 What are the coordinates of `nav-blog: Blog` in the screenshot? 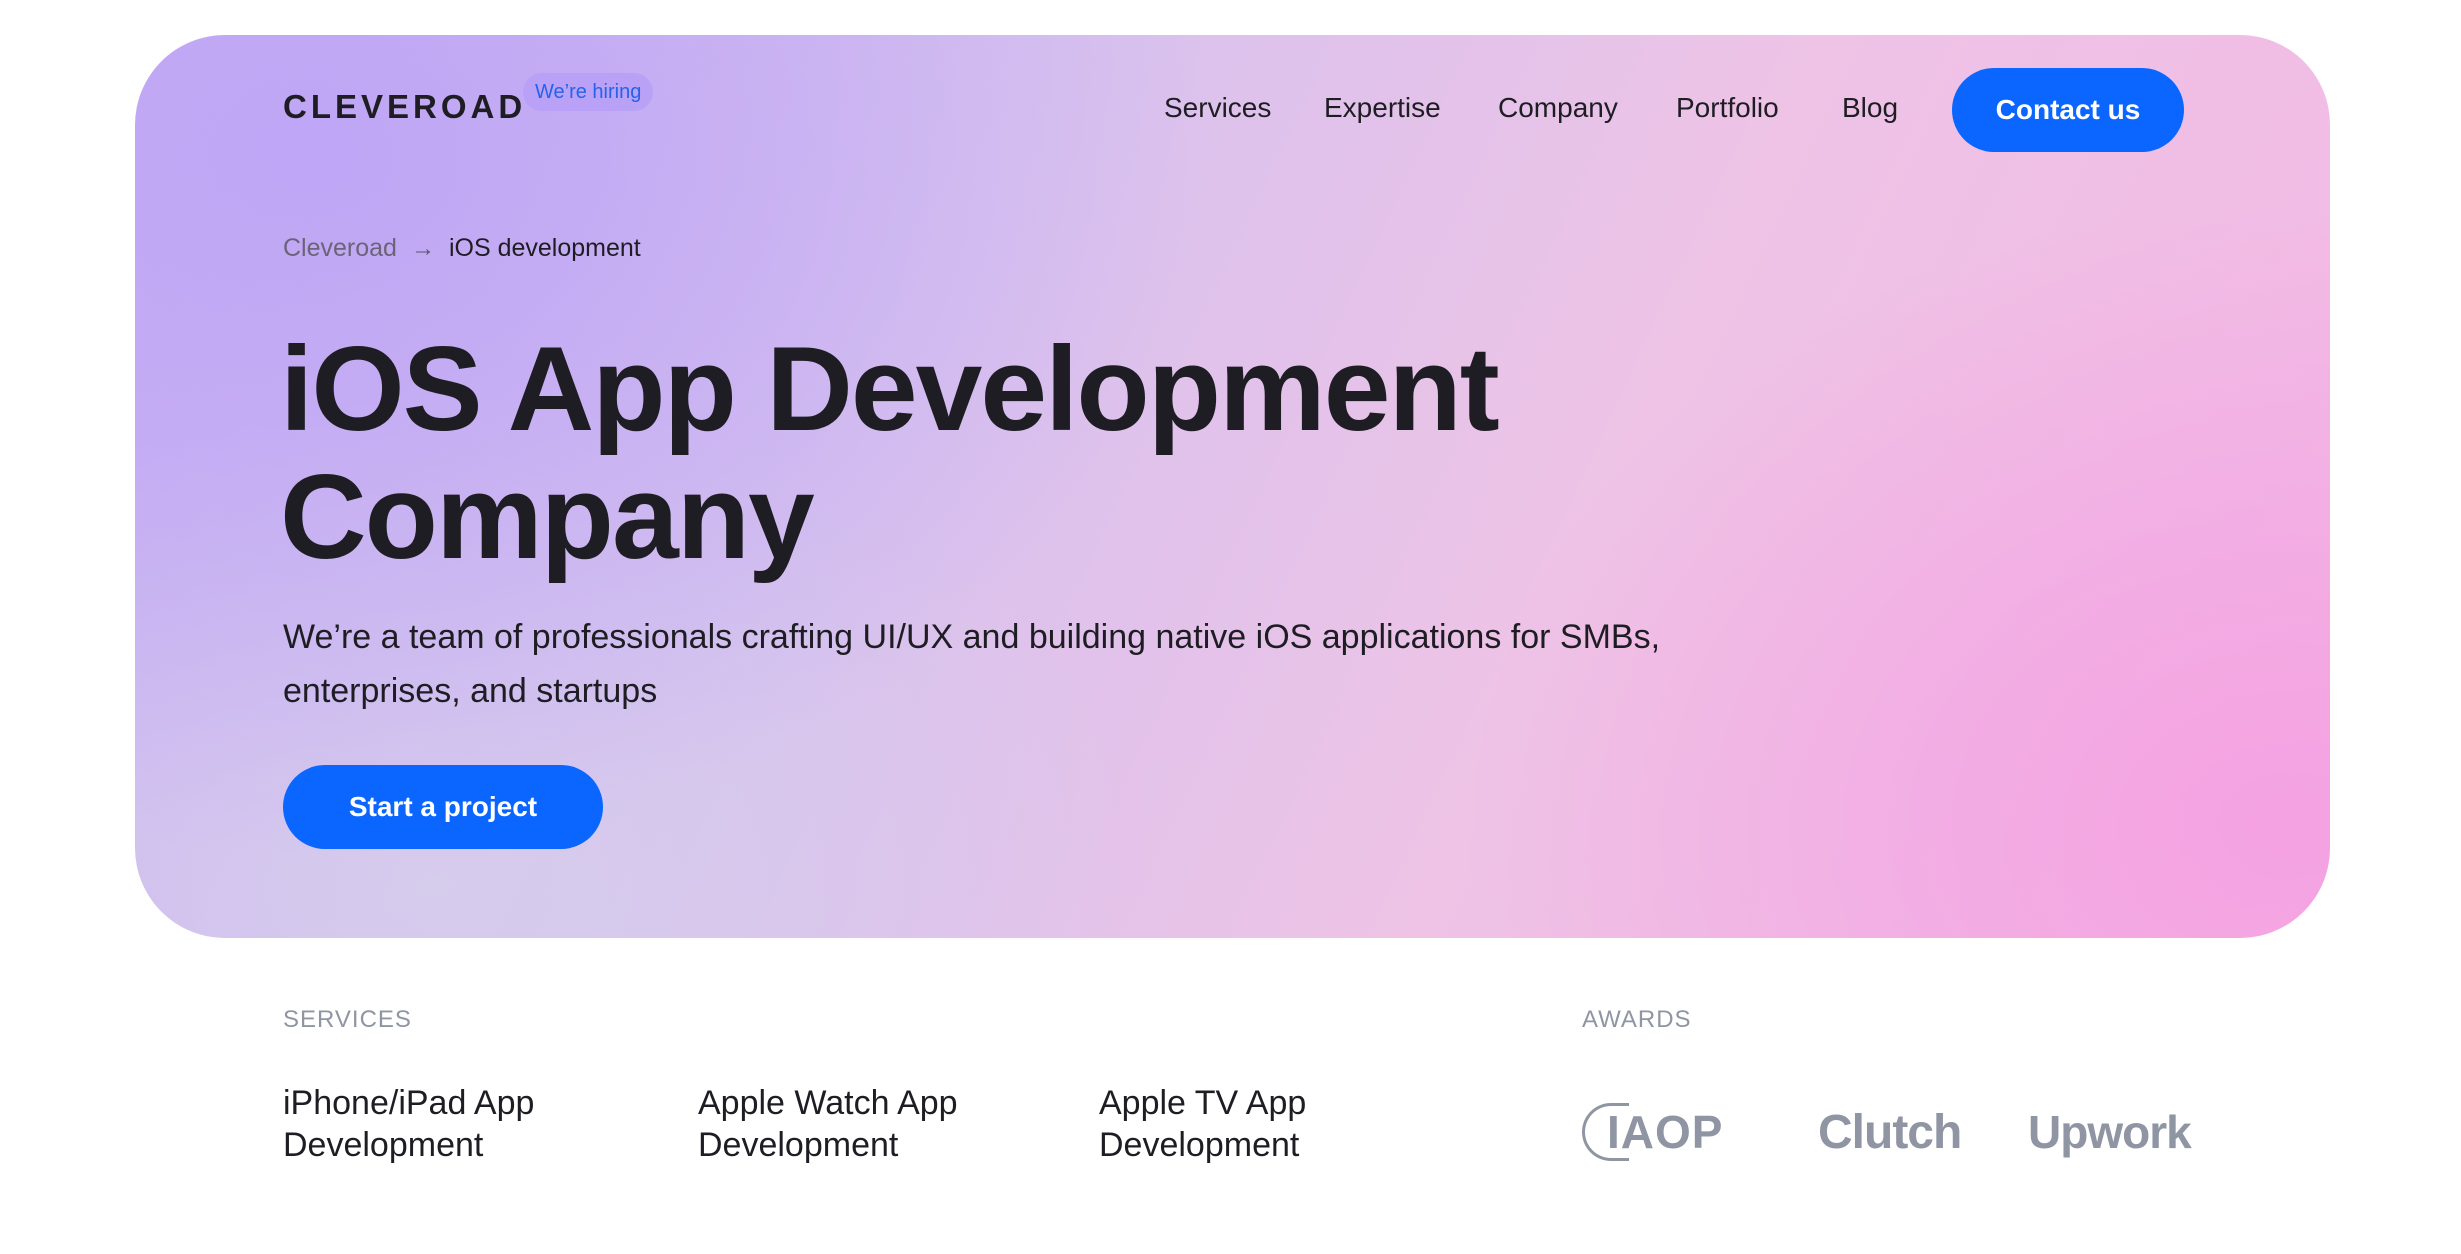 It's located at (1870, 108).